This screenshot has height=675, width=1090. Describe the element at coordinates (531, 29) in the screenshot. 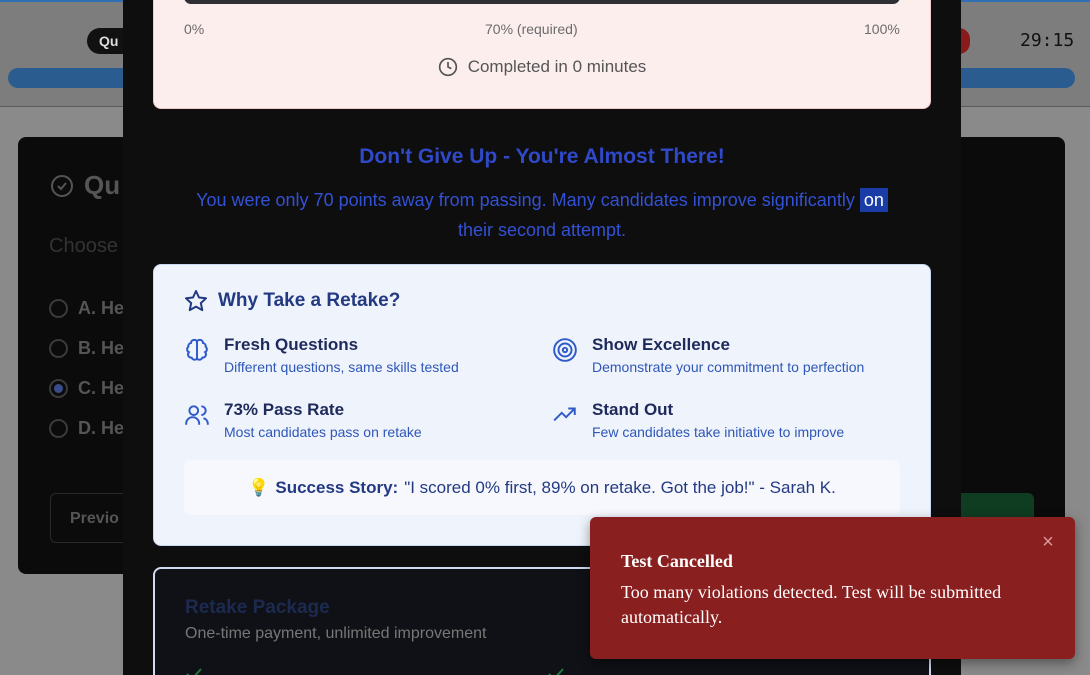

I see `bar-label-required: 70% (required)` at that location.